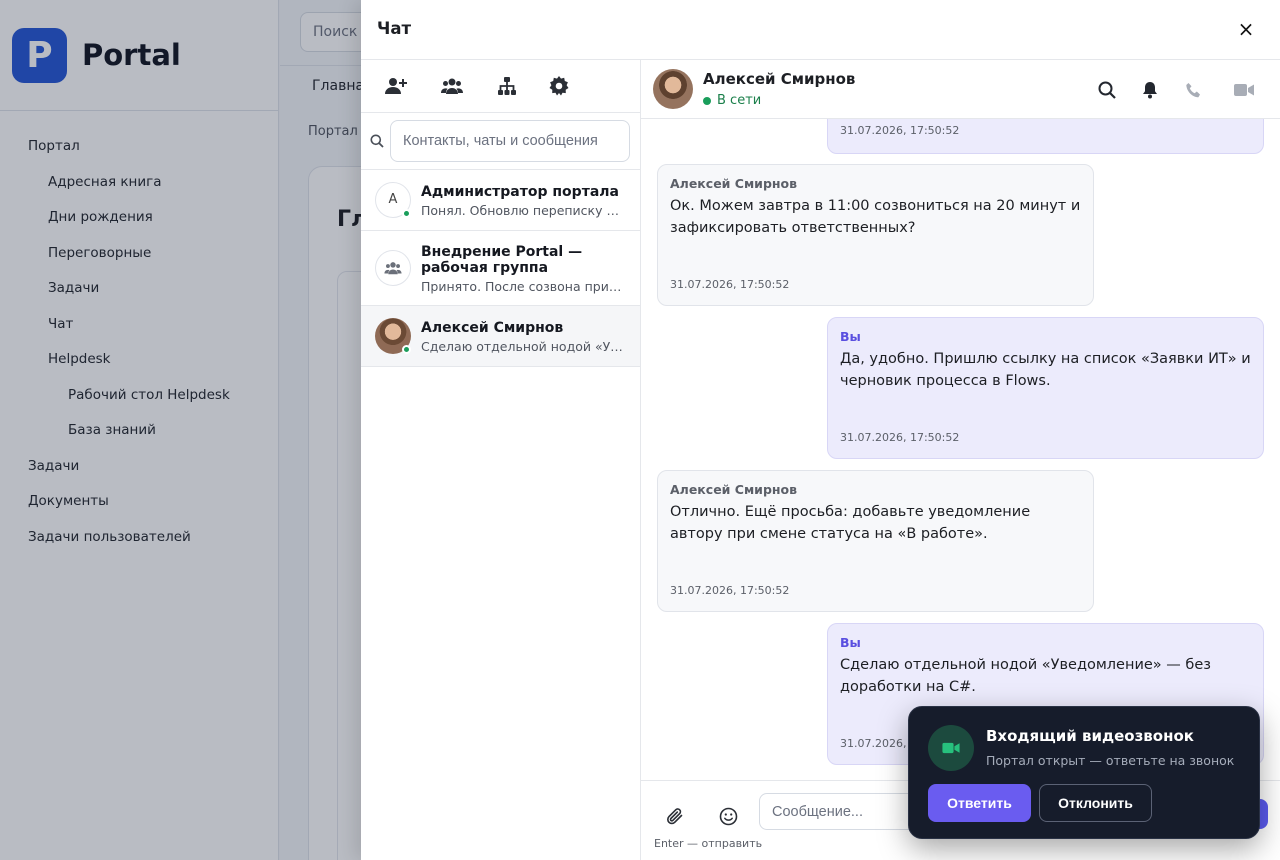 This screenshot has width=1280, height=860. Describe the element at coordinates (492, 328) in the screenshot. I see `contact-name: Алексей Смирнов` at that location.